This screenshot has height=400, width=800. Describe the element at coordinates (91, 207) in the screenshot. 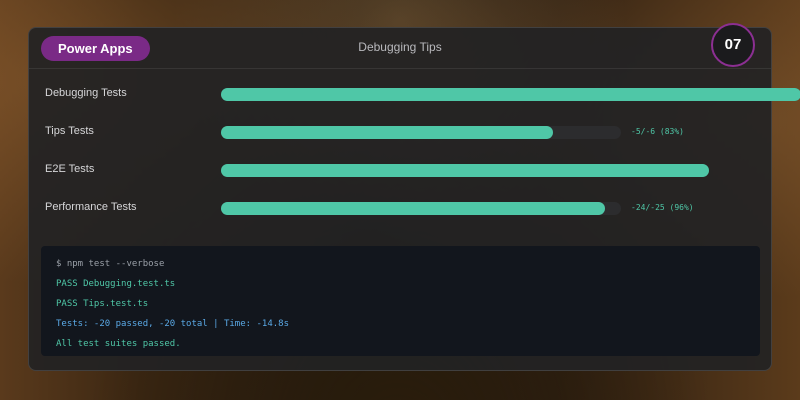

I see `row-label: Performance Tests` at that location.